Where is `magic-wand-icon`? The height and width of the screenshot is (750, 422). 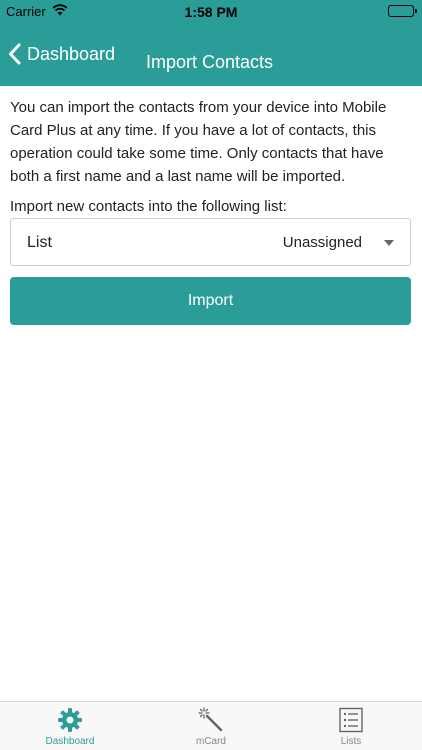
magic-wand-icon is located at coordinates (211, 722).